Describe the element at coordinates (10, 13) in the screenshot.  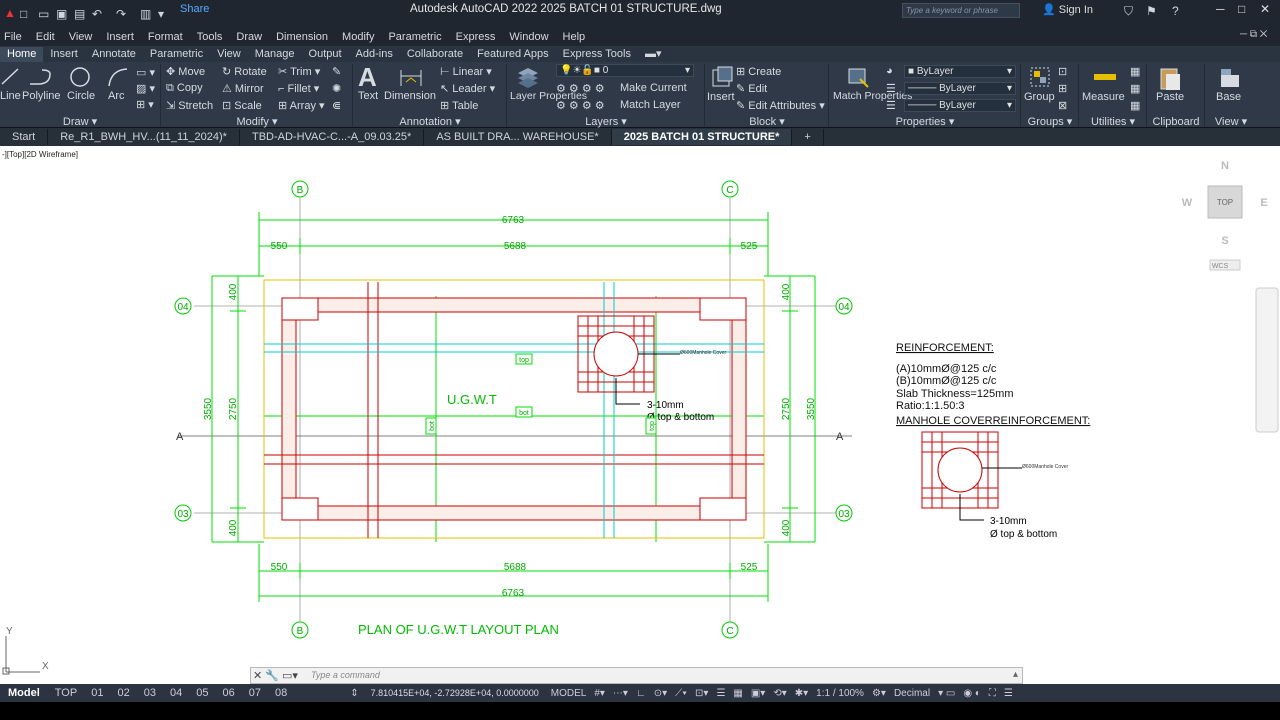
I see `autocad-logo-icon: ▲` at that location.